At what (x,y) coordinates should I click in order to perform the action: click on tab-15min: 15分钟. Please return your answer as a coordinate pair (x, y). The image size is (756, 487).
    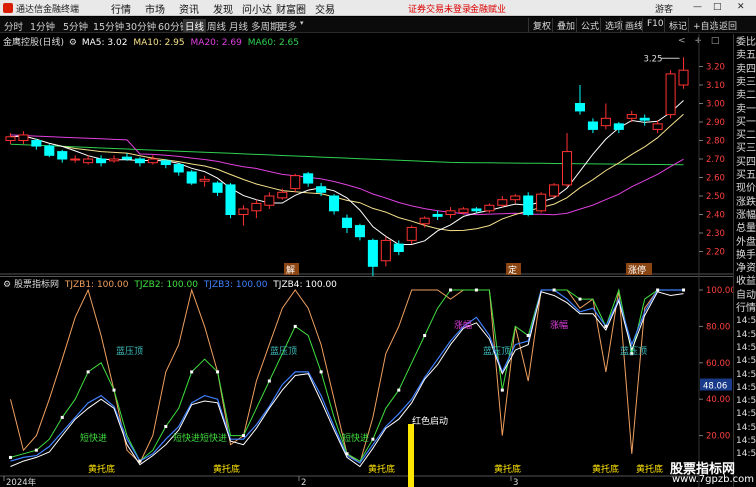
    Looking at the image, I should click on (108, 26).